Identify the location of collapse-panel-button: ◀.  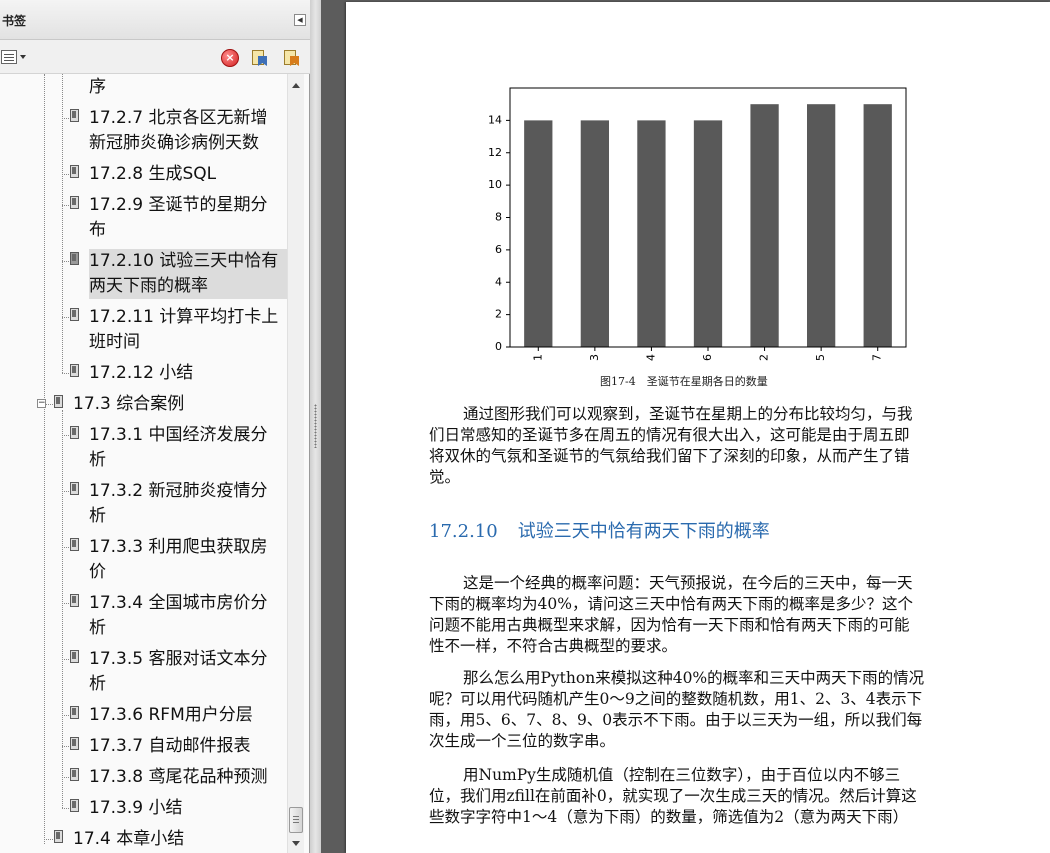
(300, 20).